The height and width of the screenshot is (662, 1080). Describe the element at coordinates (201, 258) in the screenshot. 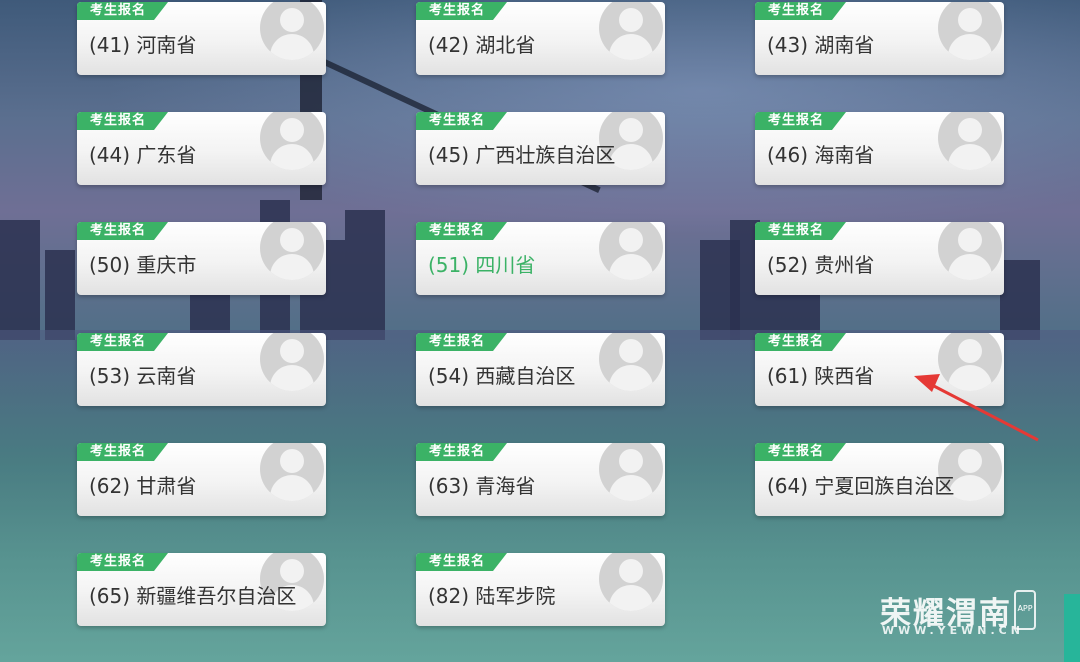

I see `province-card: 考生报名 (50) 重庆市` at that location.